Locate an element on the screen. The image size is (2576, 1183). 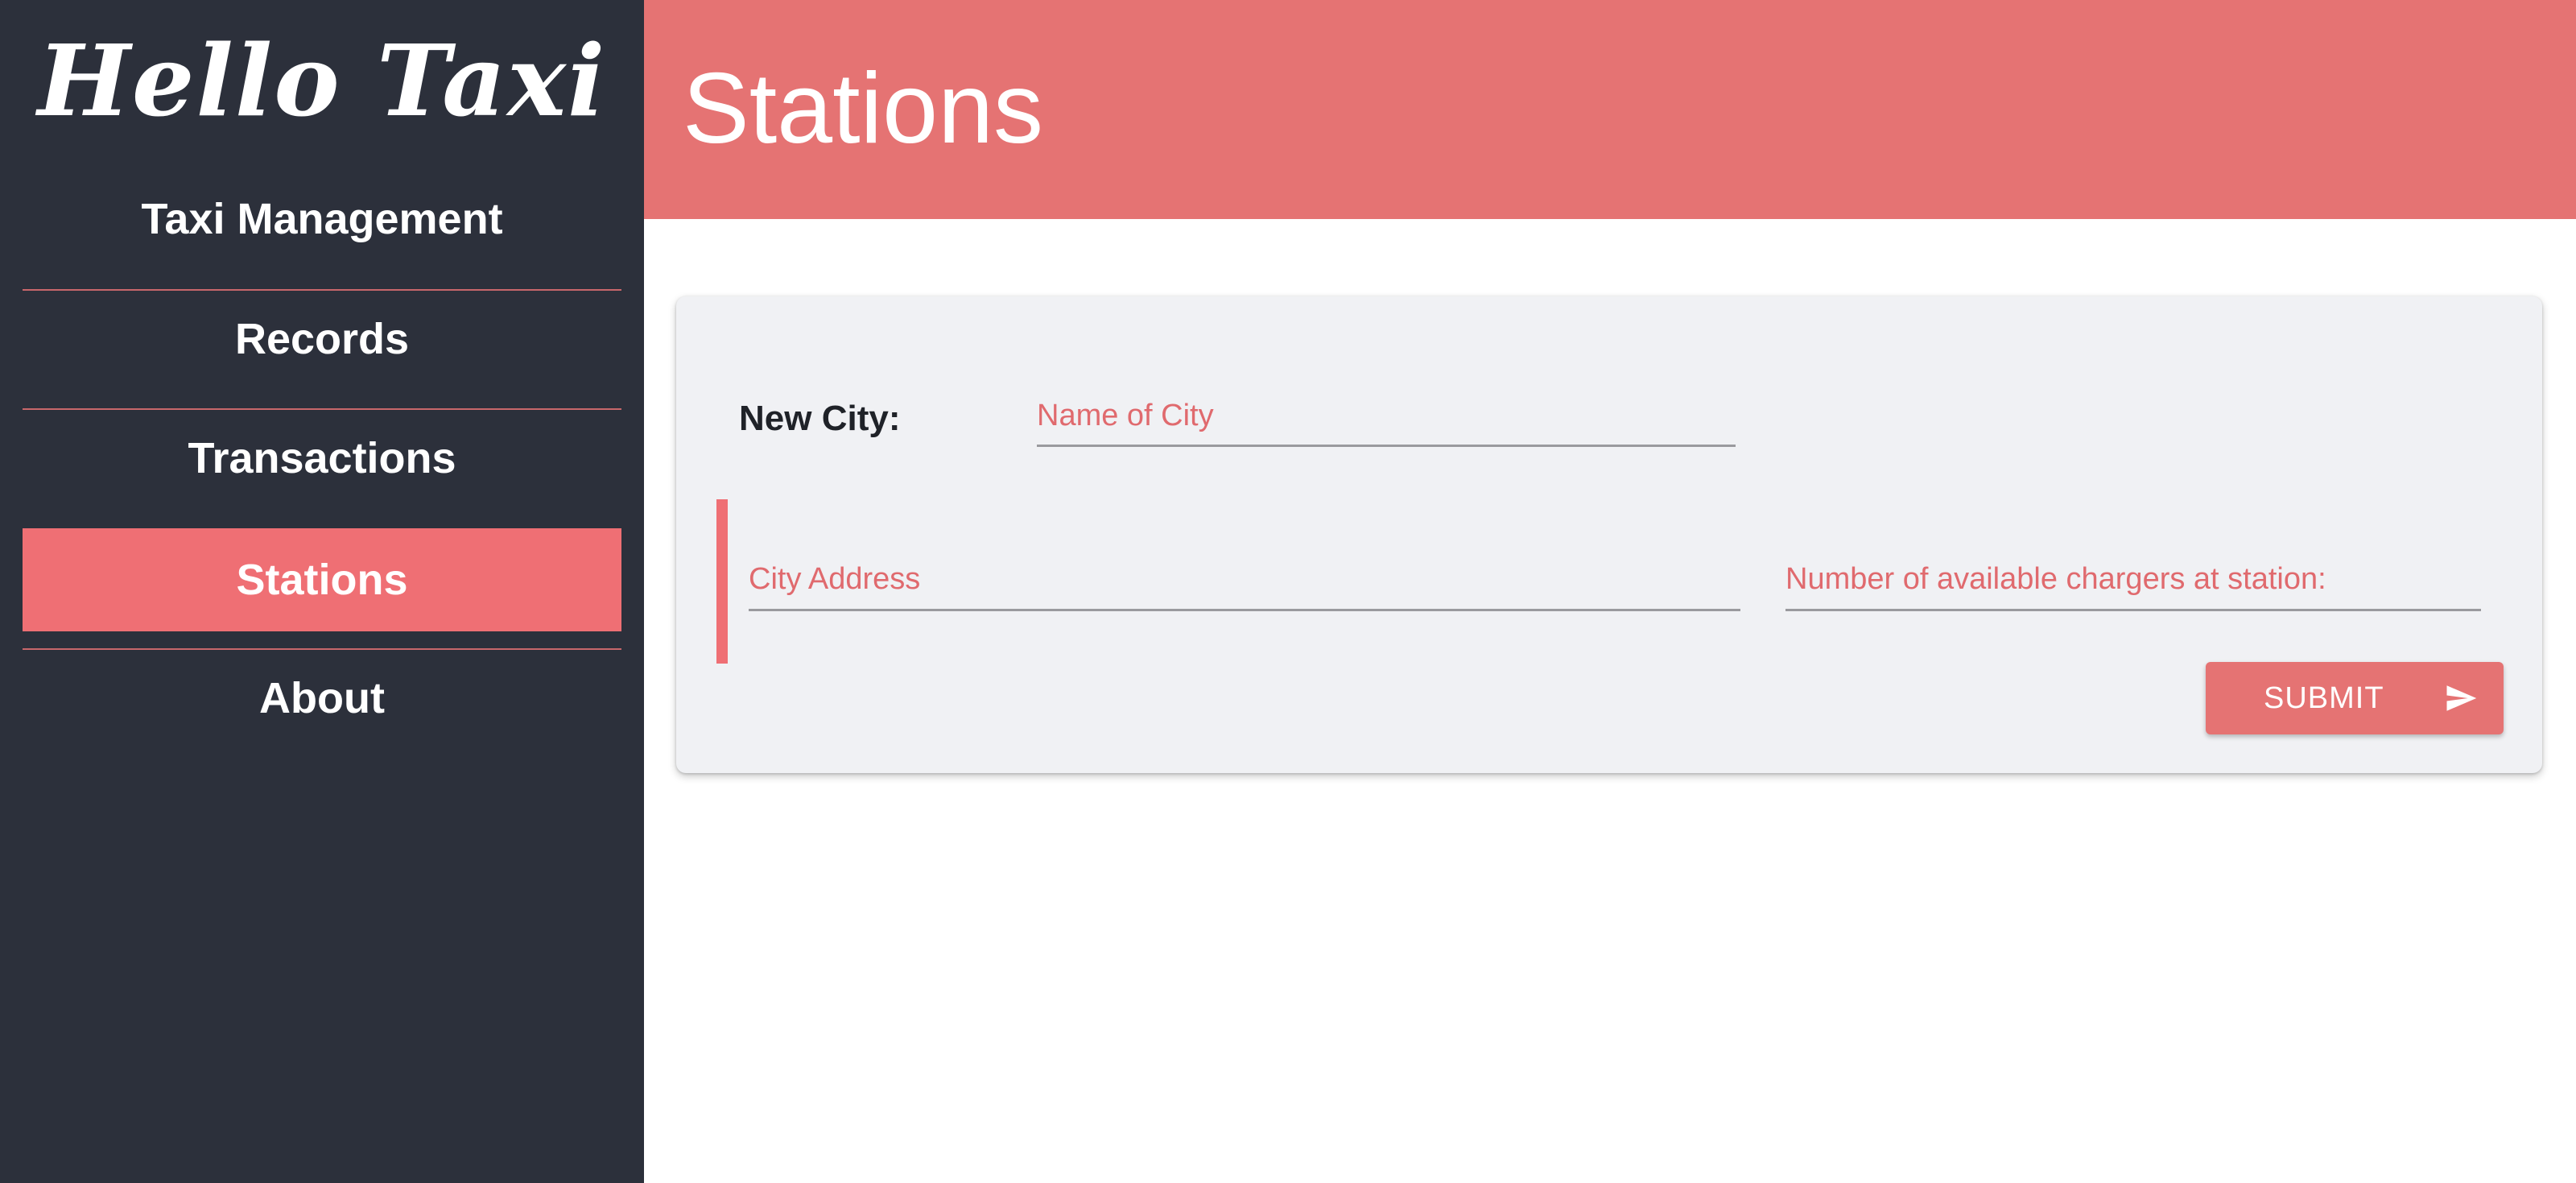
send-icon is located at coordinates (2461, 698).